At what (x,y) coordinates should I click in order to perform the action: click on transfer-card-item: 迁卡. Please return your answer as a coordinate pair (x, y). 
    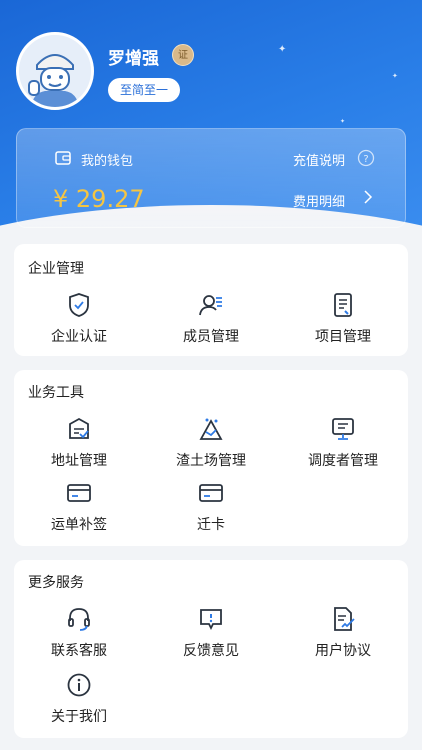
    Looking at the image, I should click on (211, 510).